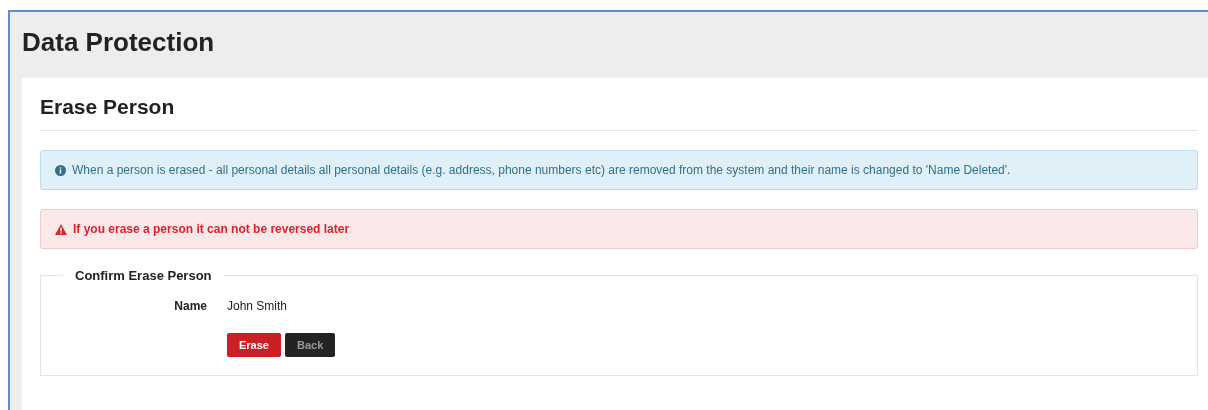  Describe the element at coordinates (257, 306) in the screenshot. I see `field-value: John Smith` at that location.